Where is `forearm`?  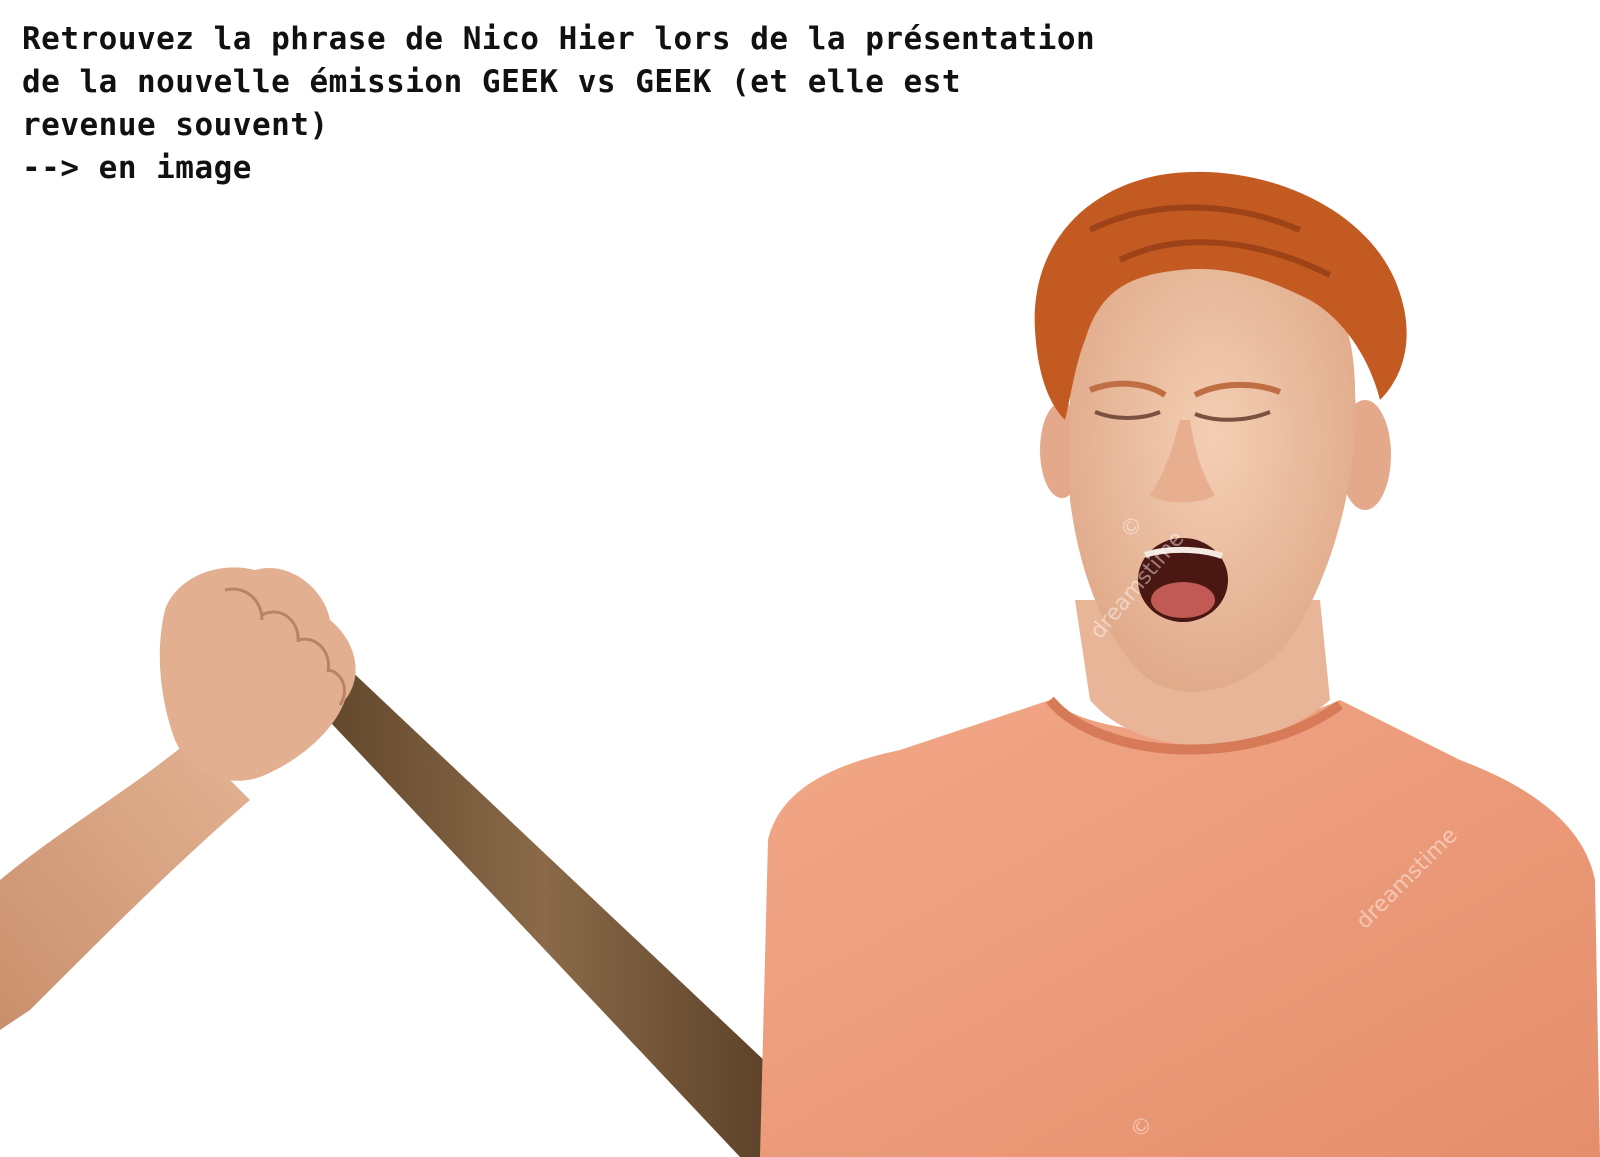 forearm is located at coordinates (125, 885).